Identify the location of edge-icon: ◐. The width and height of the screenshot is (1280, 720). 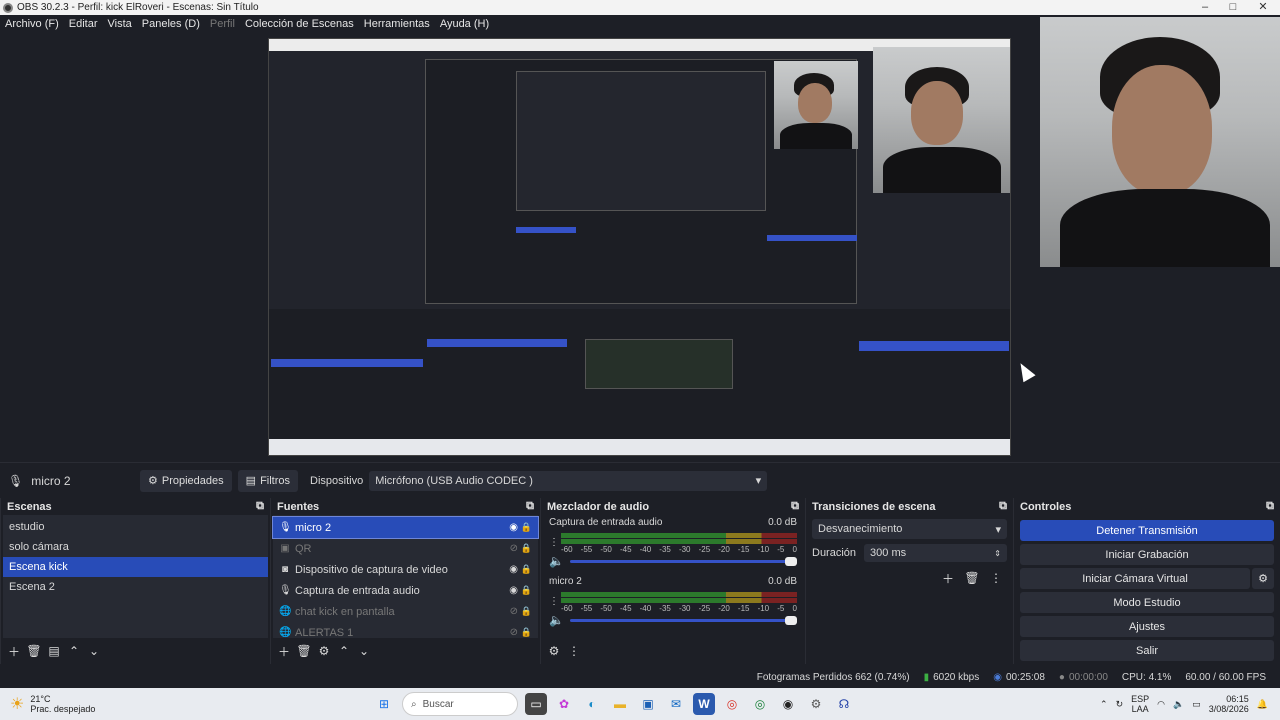
(592, 704).